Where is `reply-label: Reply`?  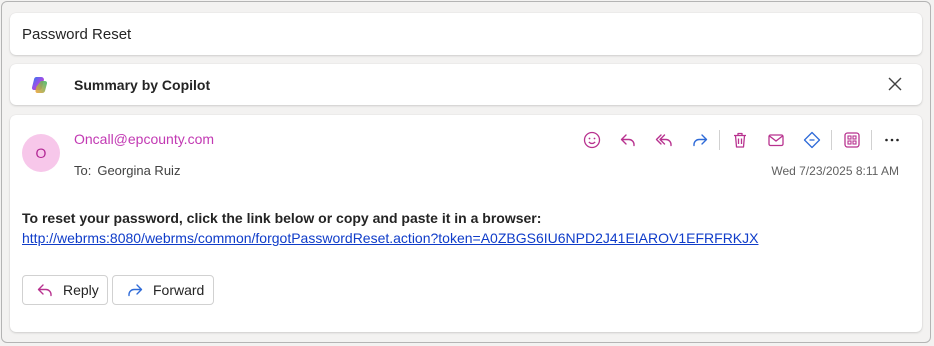 reply-label: Reply is located at coordinates (81, 290).